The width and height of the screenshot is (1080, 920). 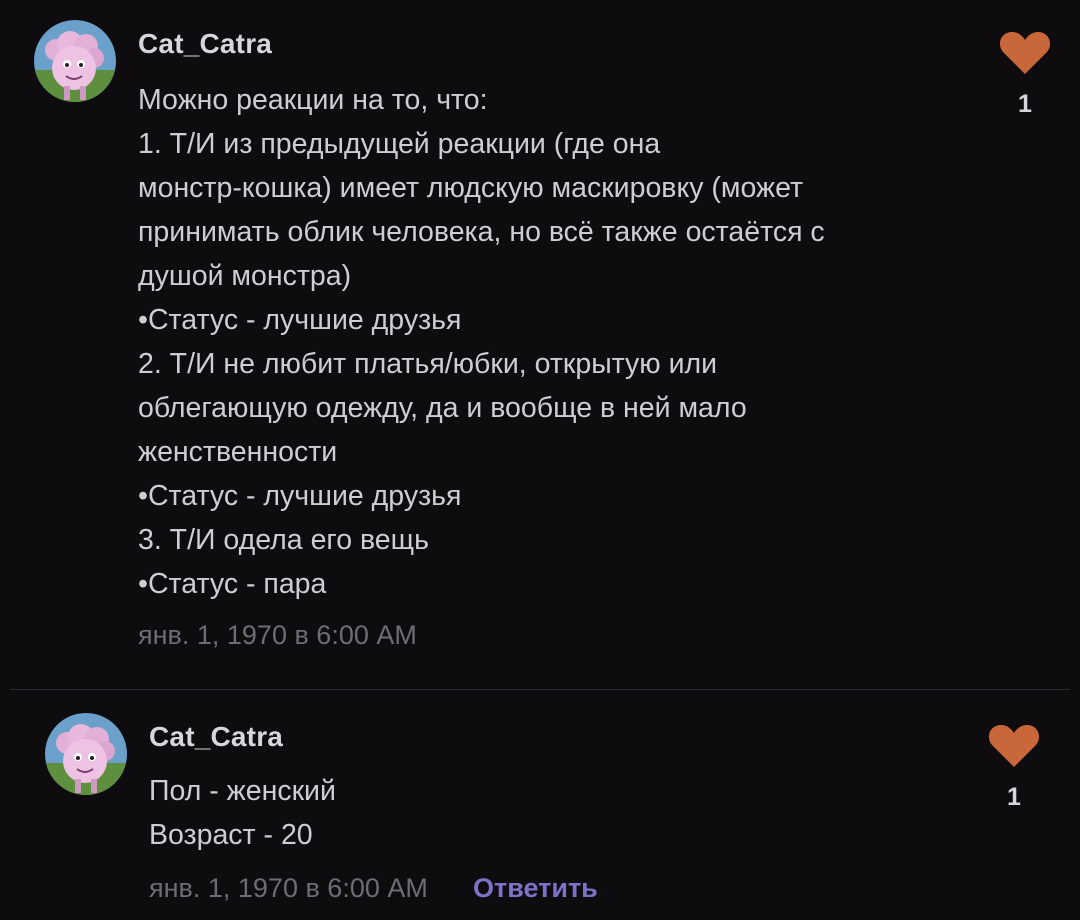 I want to click on comment-line: Пол - женский, so click(x=242, y=791).